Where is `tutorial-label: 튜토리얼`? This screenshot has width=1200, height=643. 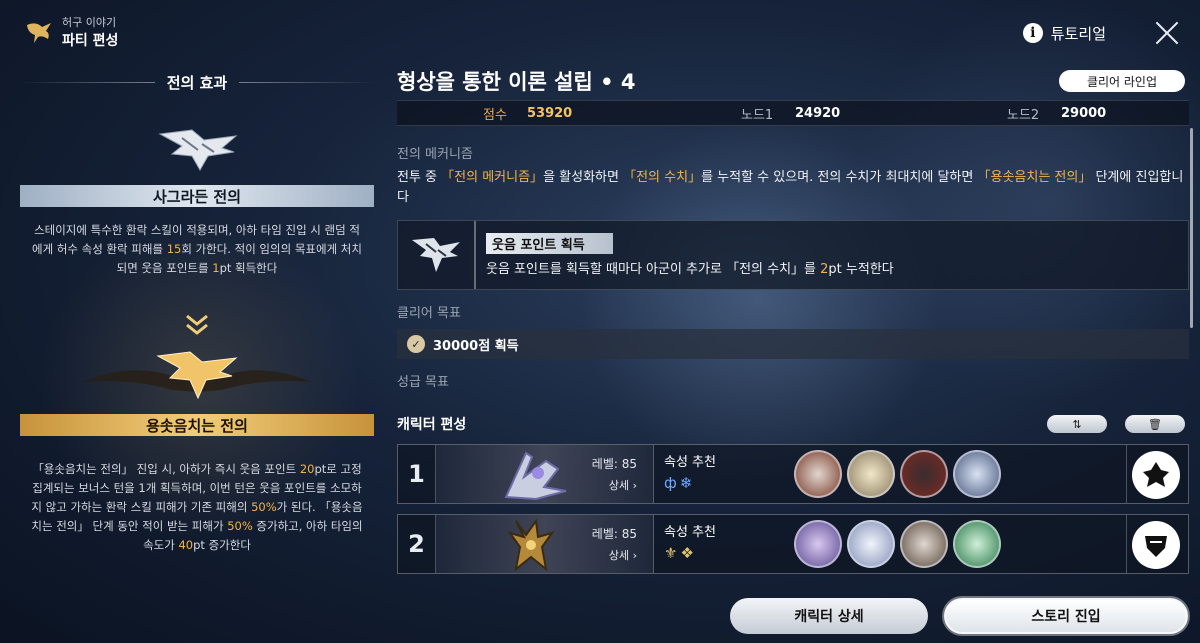
tutorial-label: 튜토리얼 is located at coordinates (1078, 33).